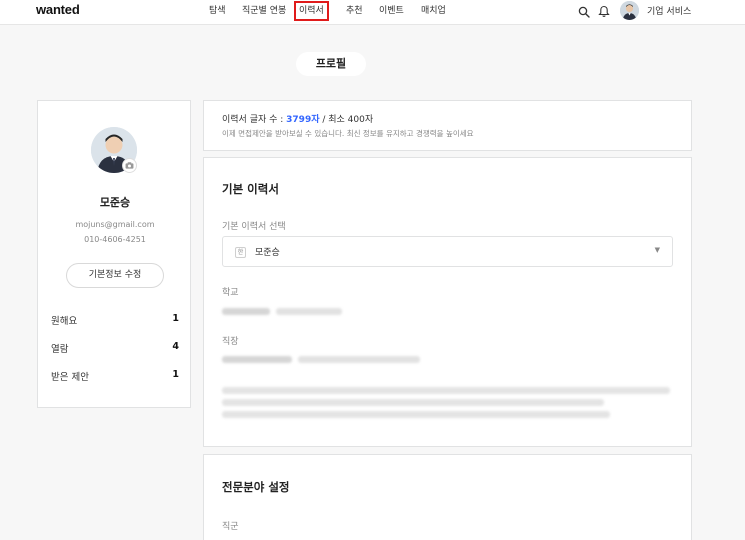 The width and height of the screenshot is (745, 540). I want to click on company-value-blurred, so click(257, 359).